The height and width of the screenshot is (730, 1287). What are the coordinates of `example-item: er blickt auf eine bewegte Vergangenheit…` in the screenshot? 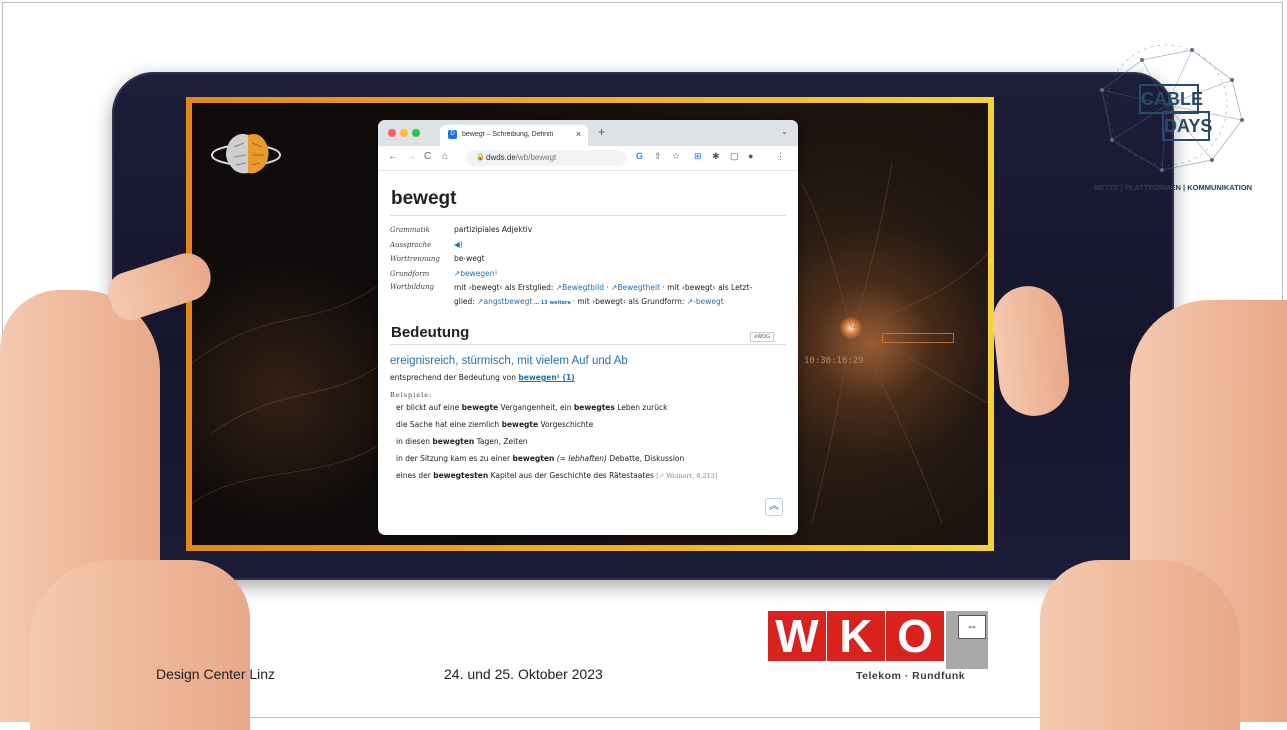 It's located at (532, 407).